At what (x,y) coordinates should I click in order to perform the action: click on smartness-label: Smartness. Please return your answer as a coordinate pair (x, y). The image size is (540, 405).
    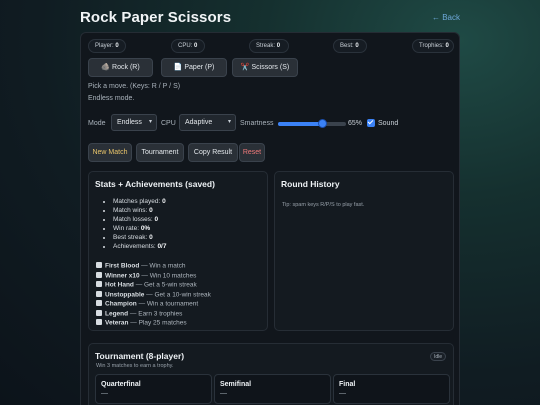
    Looking at the image, I should click on (257, 123).